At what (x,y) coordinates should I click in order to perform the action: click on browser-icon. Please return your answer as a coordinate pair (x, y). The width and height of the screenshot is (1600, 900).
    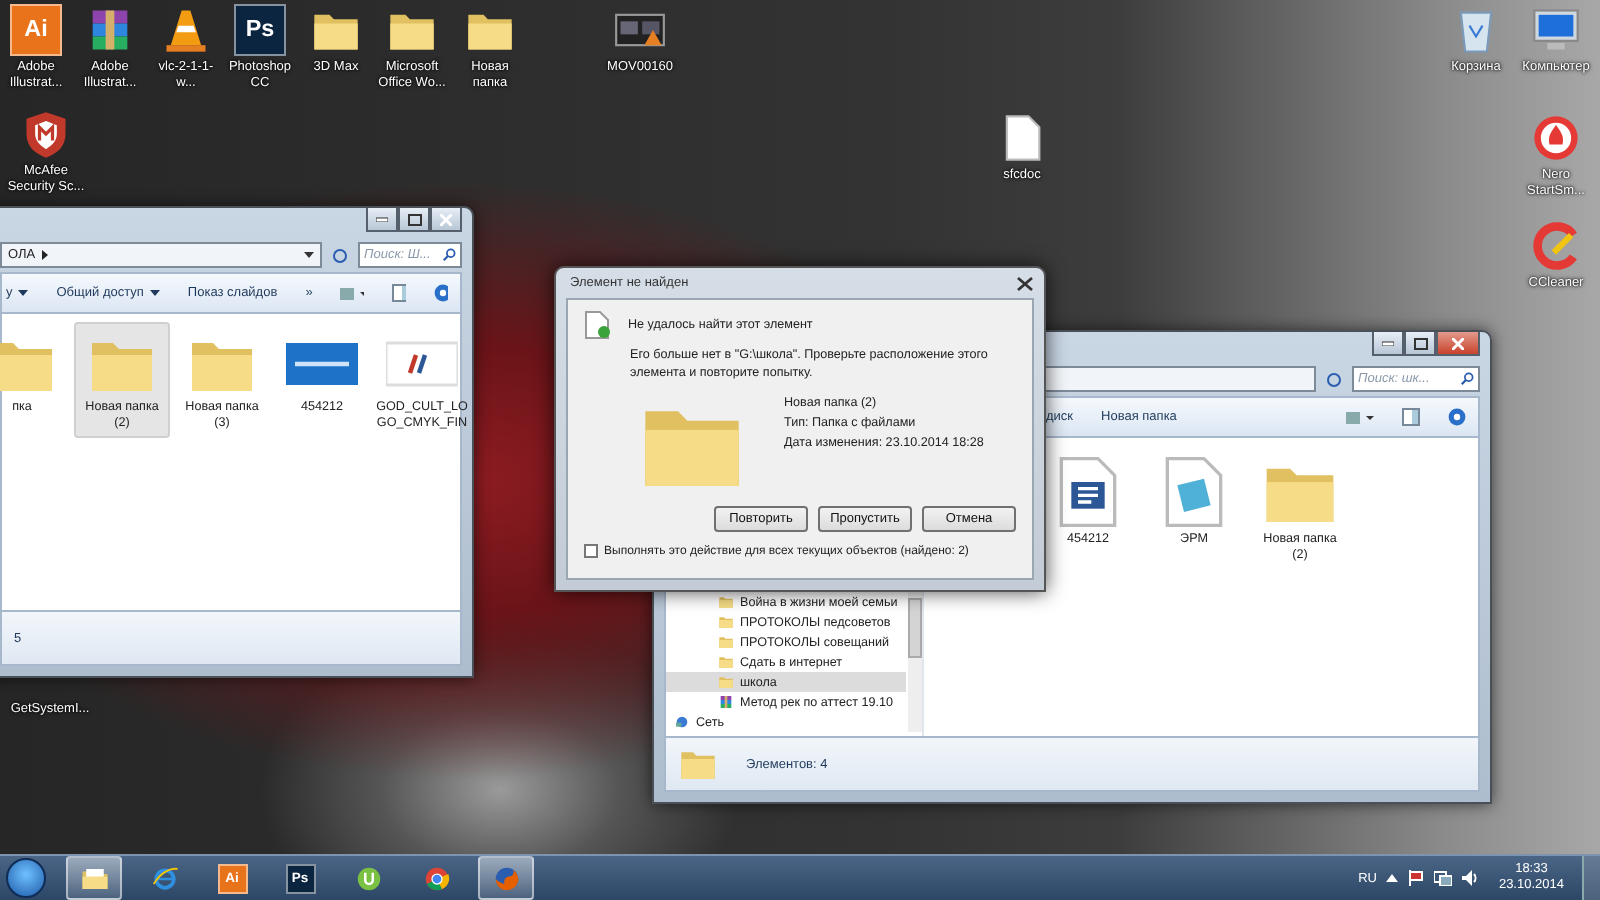
    Looking at the image, I should click on (164, 878).